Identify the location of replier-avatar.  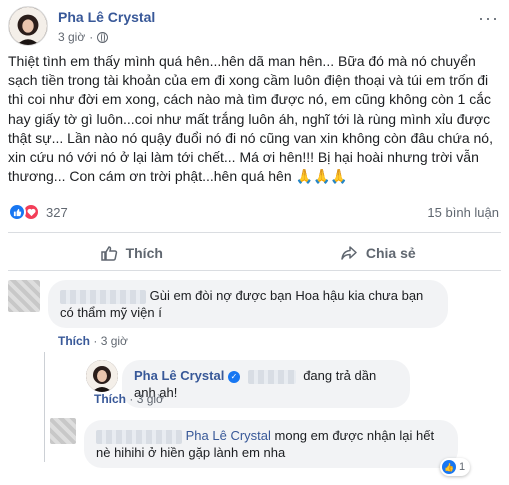
(63, 431).